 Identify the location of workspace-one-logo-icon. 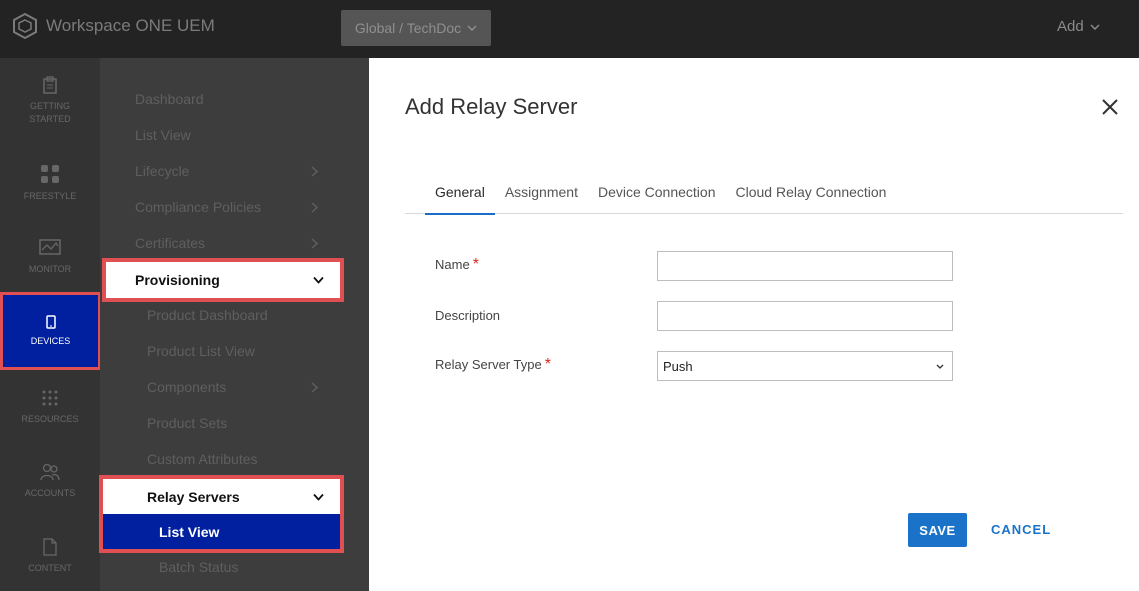
(25, 26).